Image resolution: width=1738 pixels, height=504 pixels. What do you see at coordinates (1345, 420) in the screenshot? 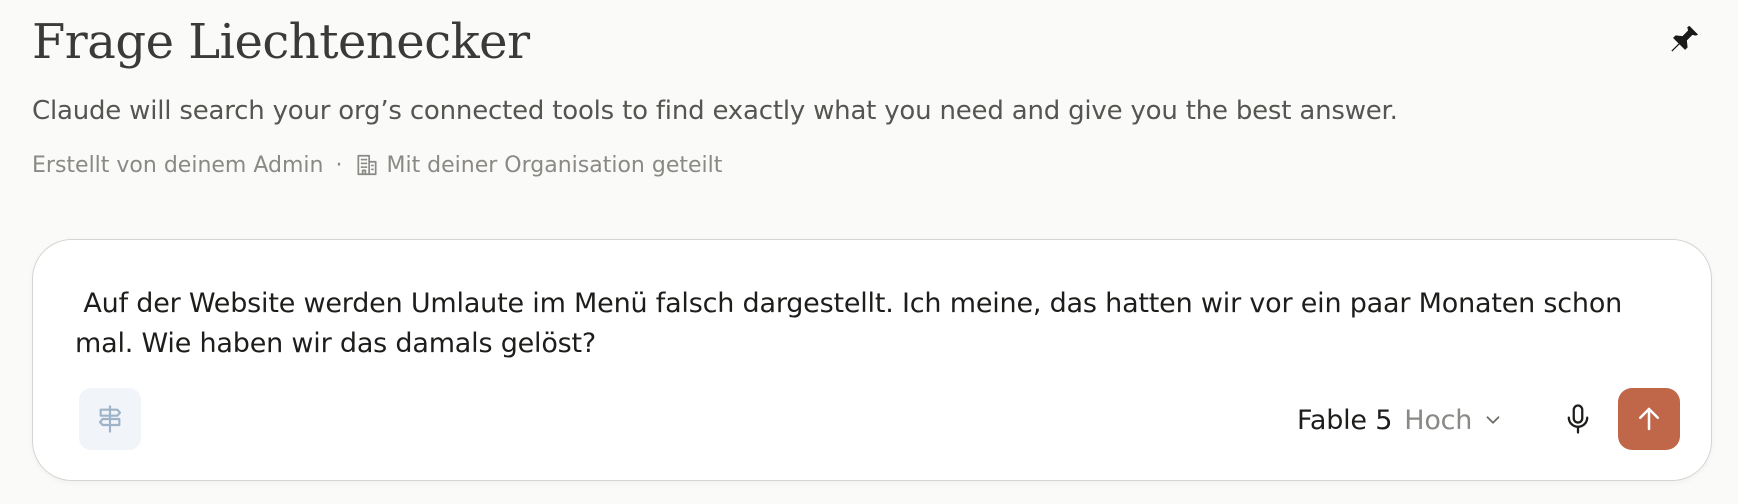
I see `model-name: Fable 5` at bounding box center [1345, 420].